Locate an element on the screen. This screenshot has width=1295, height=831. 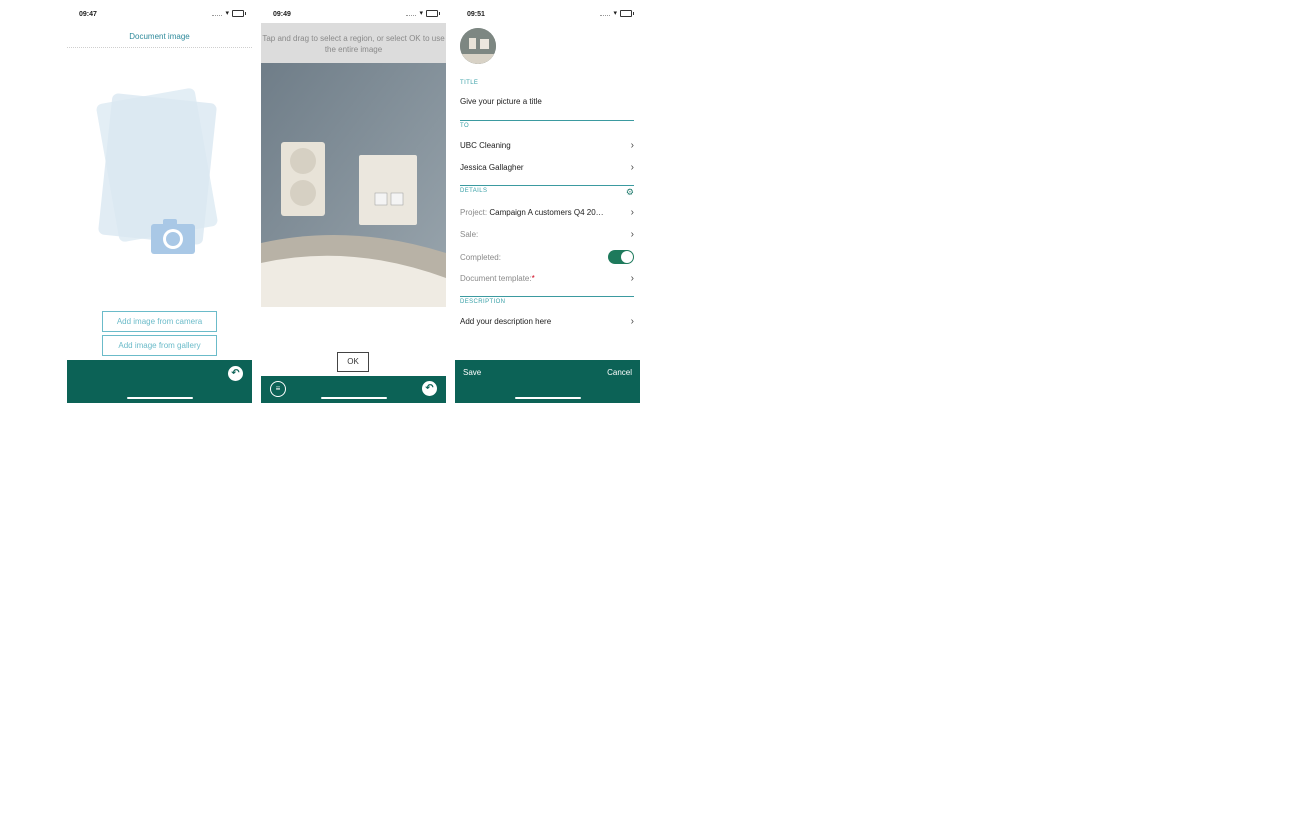
document-template-row: Document template: * › is located at coordinates (547, 278).